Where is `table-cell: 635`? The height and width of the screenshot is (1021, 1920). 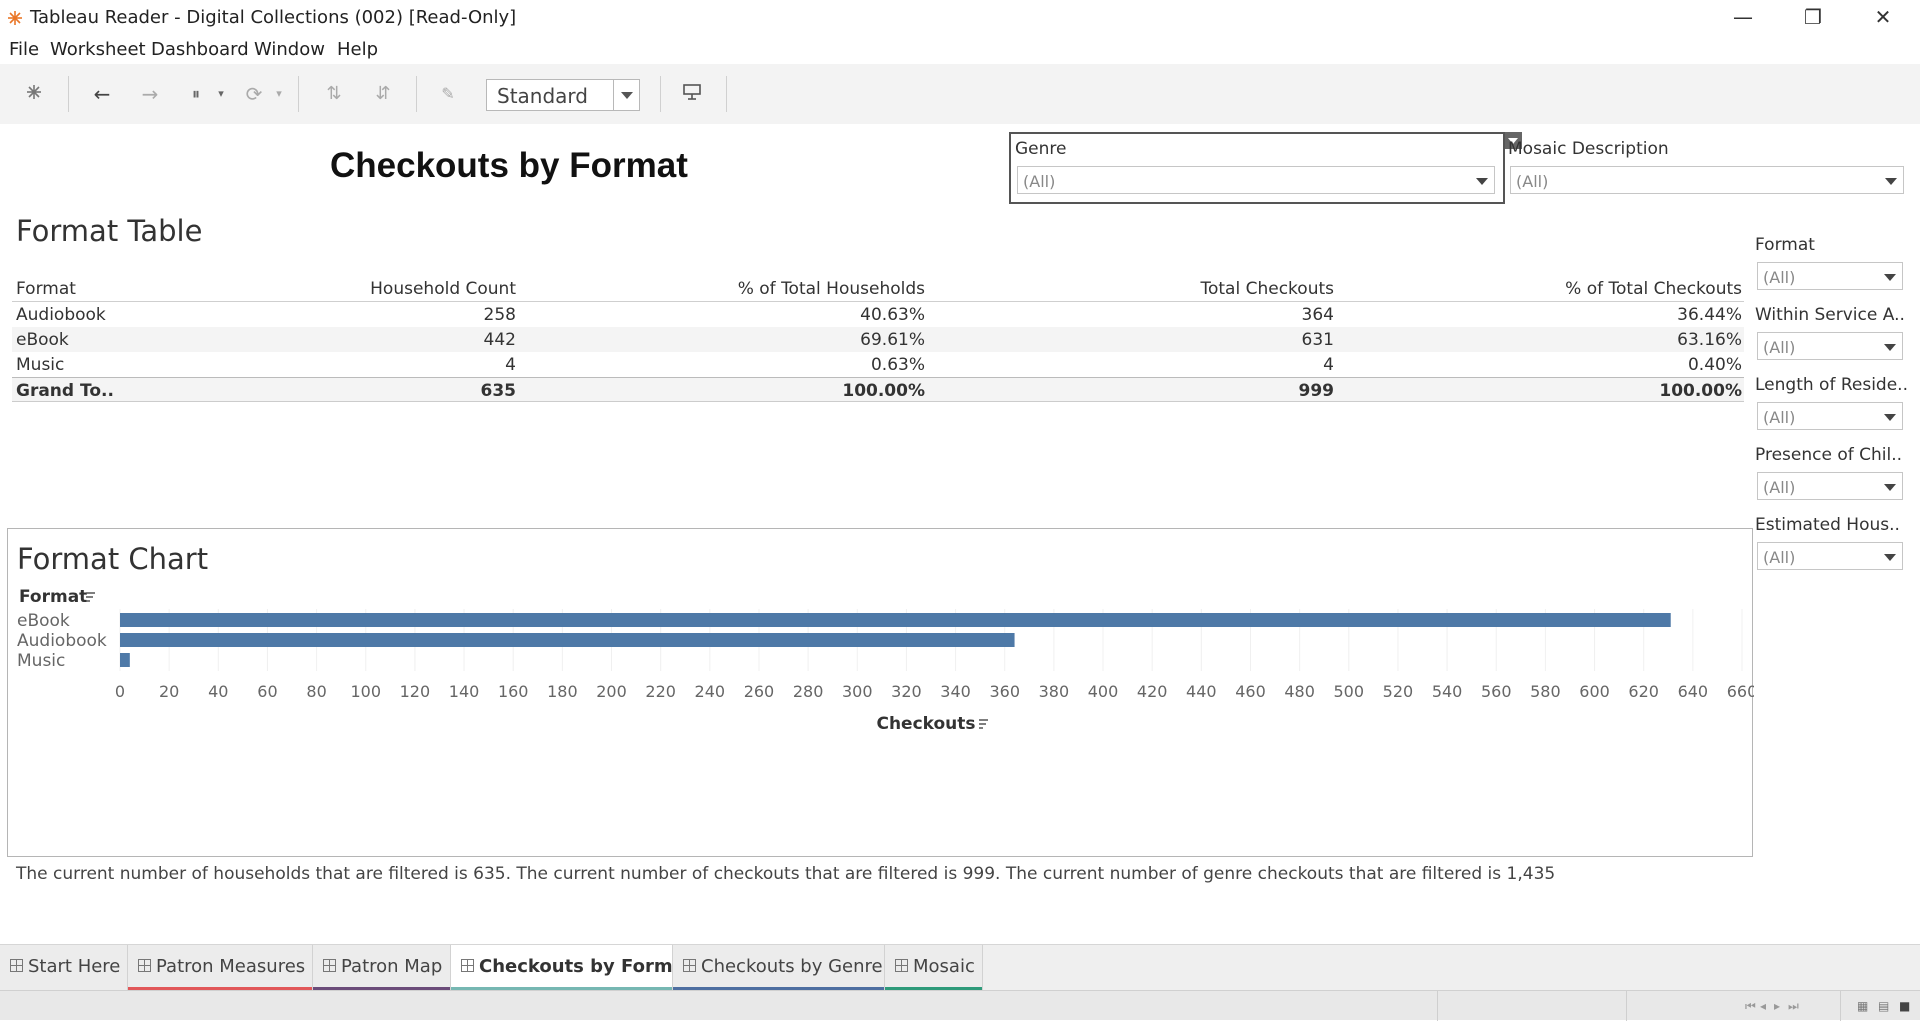 table-cell: 635 is located at coordinates (498, 391).